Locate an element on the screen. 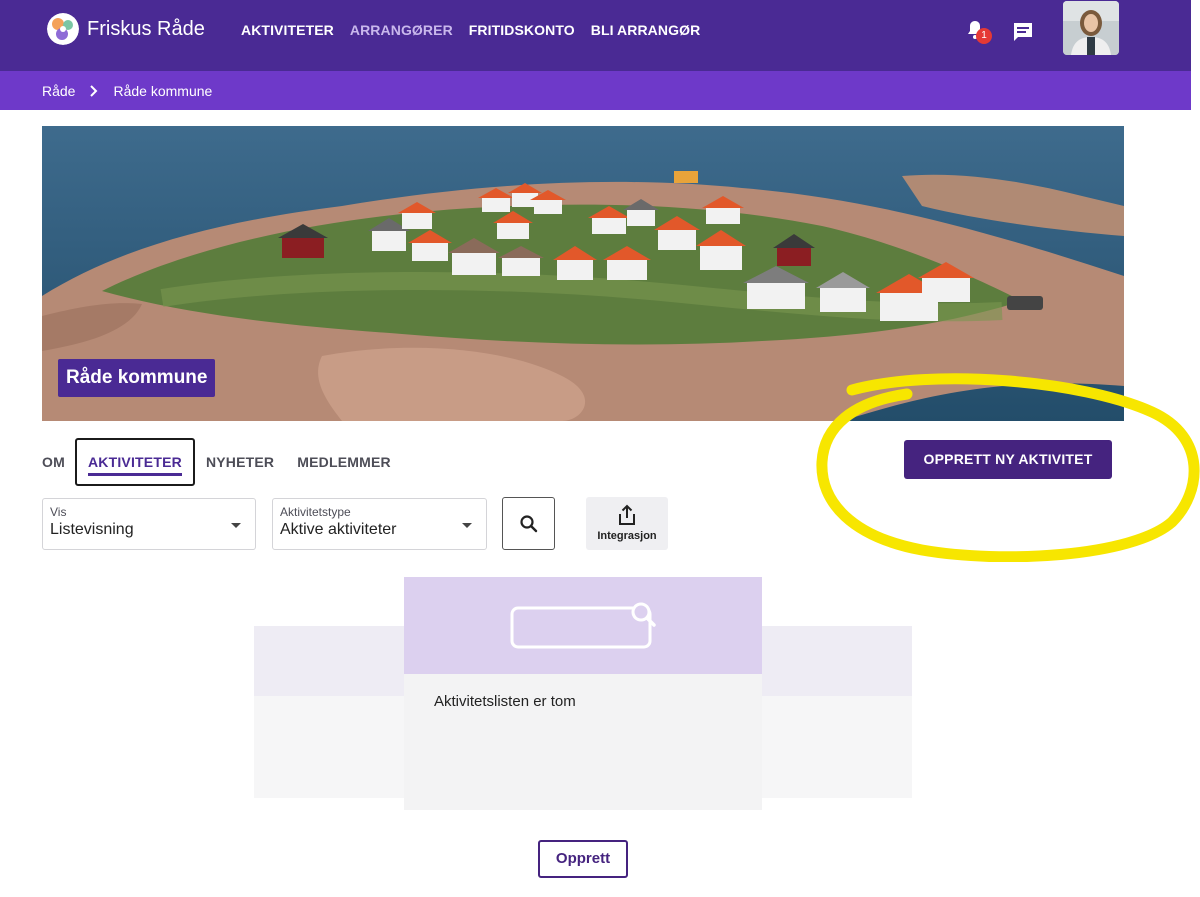  brand-name: Friskus Råde is located at coordinates (146, 28).